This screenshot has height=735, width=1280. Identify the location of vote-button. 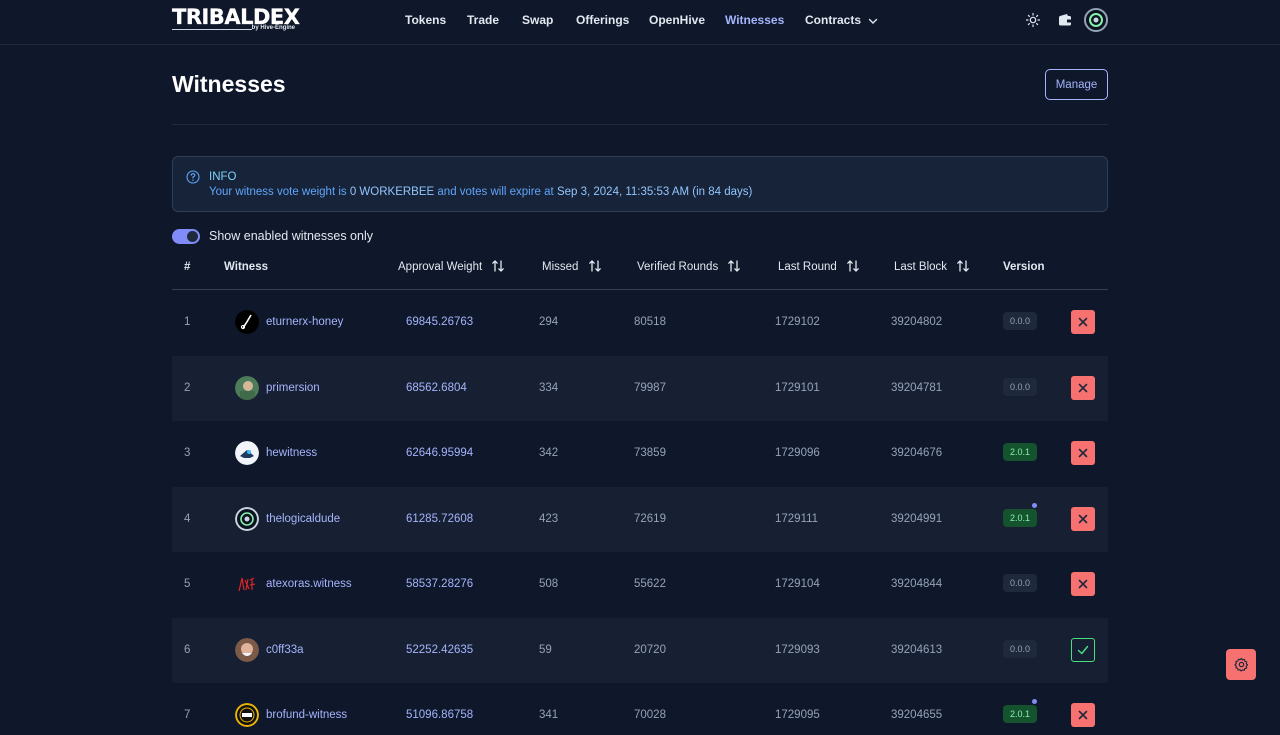
(1083, 649).